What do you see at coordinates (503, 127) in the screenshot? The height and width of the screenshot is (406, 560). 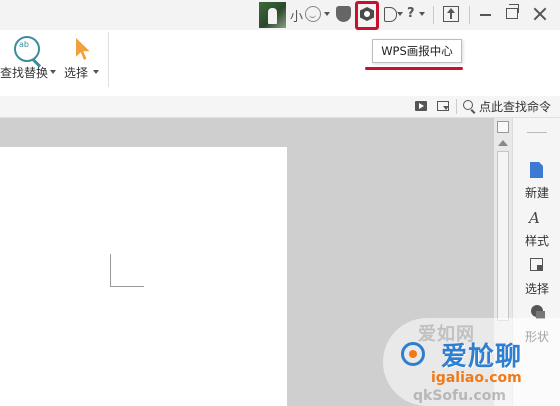 I see `split-view-icon` at bounding box center [503, 127].